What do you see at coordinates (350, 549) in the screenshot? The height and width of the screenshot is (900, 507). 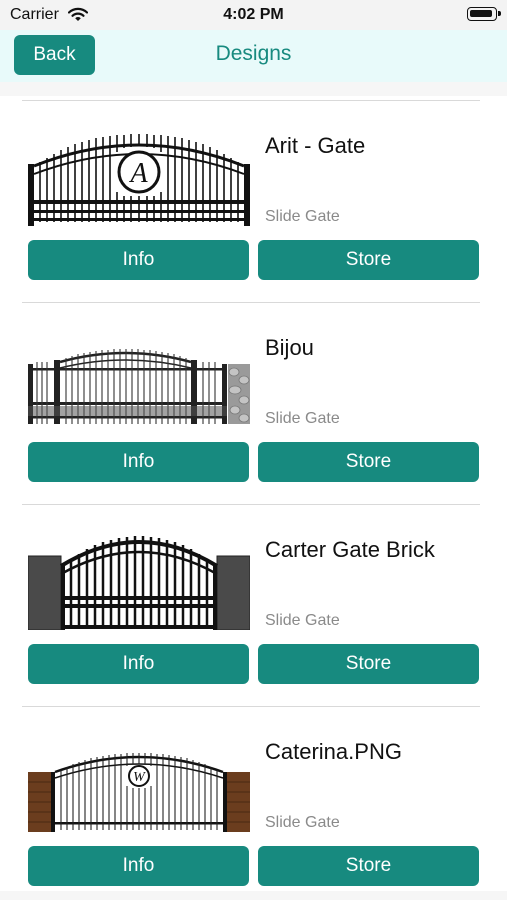 I see `design-name: Carter Gate Brick` at bounding box center [350, 549].